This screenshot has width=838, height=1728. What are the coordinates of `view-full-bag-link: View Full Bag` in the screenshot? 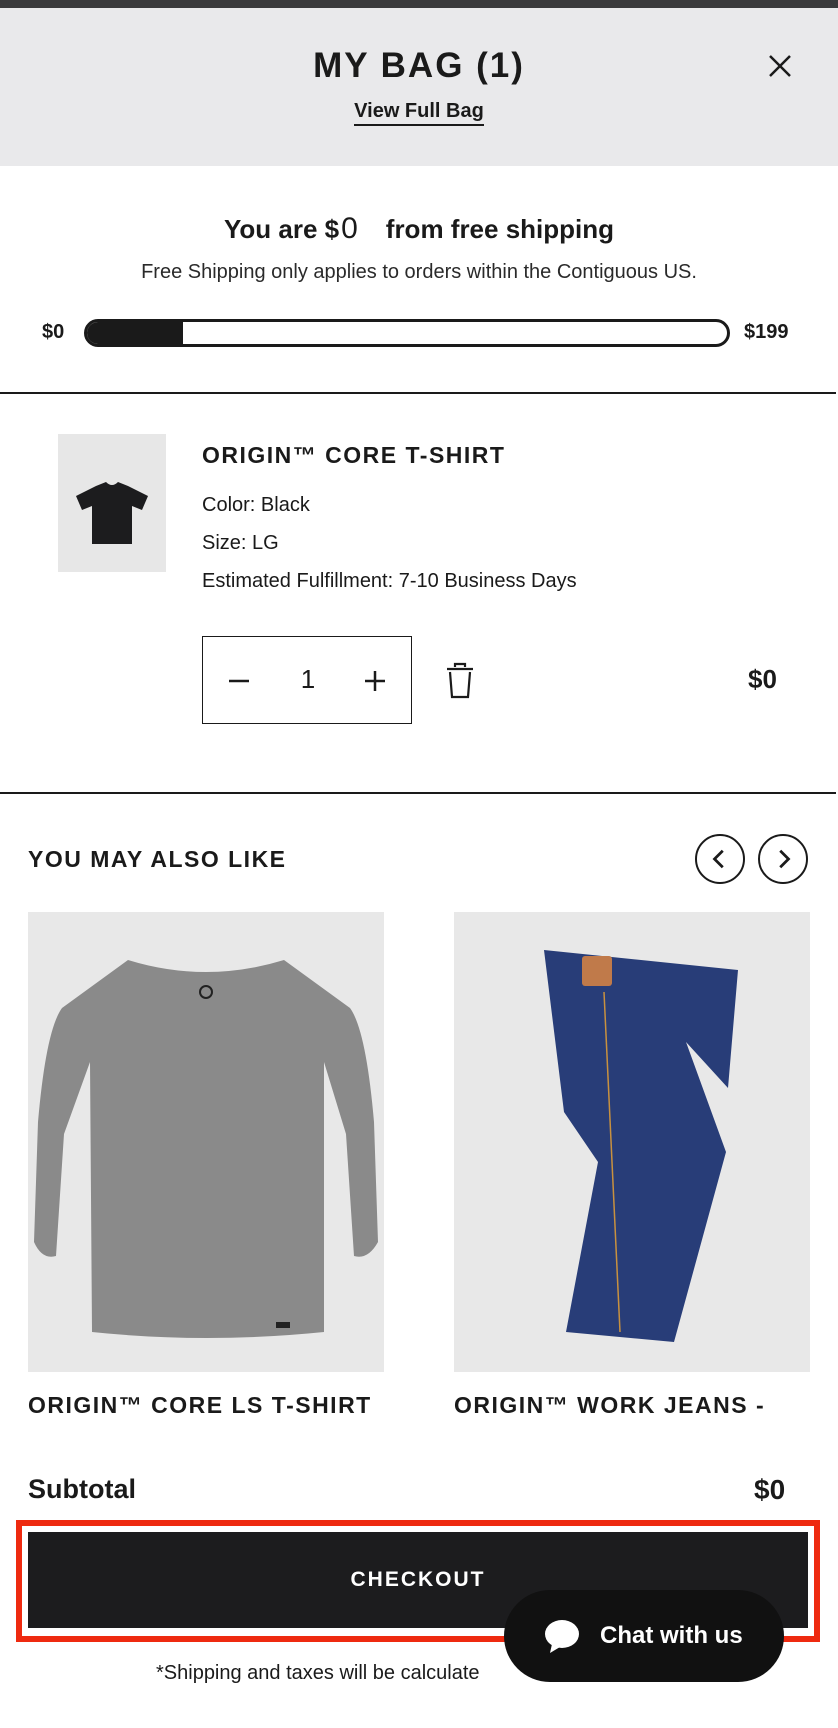 It's located at (419, 113).